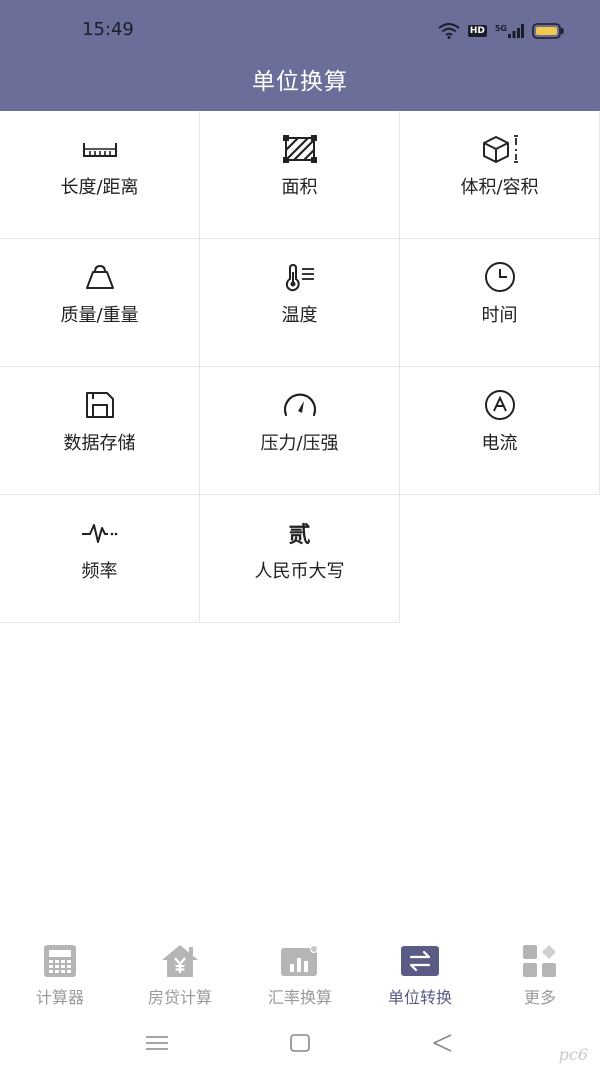 This screenshot has height=1070, width=600. What do you see at coordinates (500, 431) in the screenshot?
I see `category-current: 电流` at bounding box center [500, 431].